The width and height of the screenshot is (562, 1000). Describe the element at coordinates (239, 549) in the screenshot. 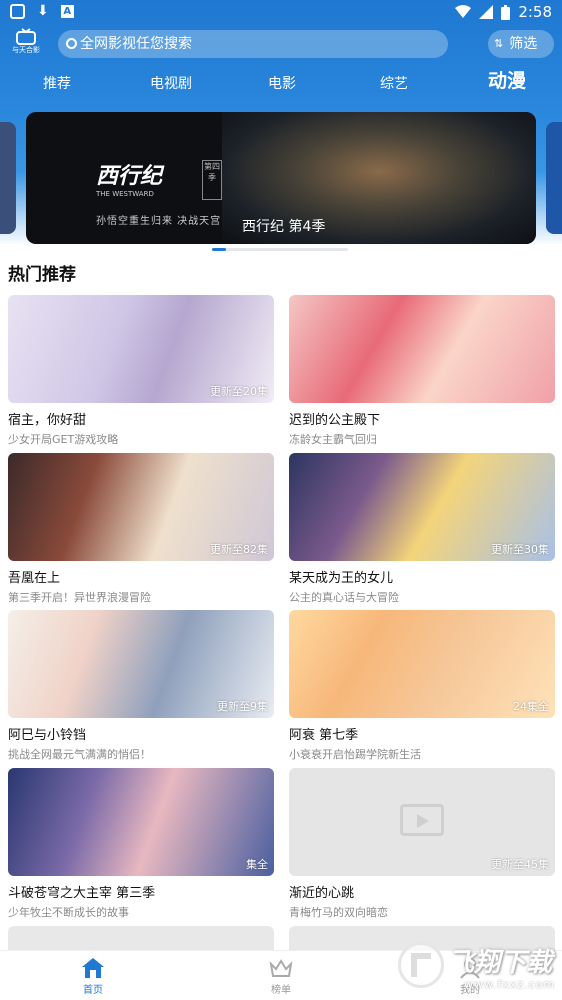

I see `episode-badge: 更新至82集` at that location.